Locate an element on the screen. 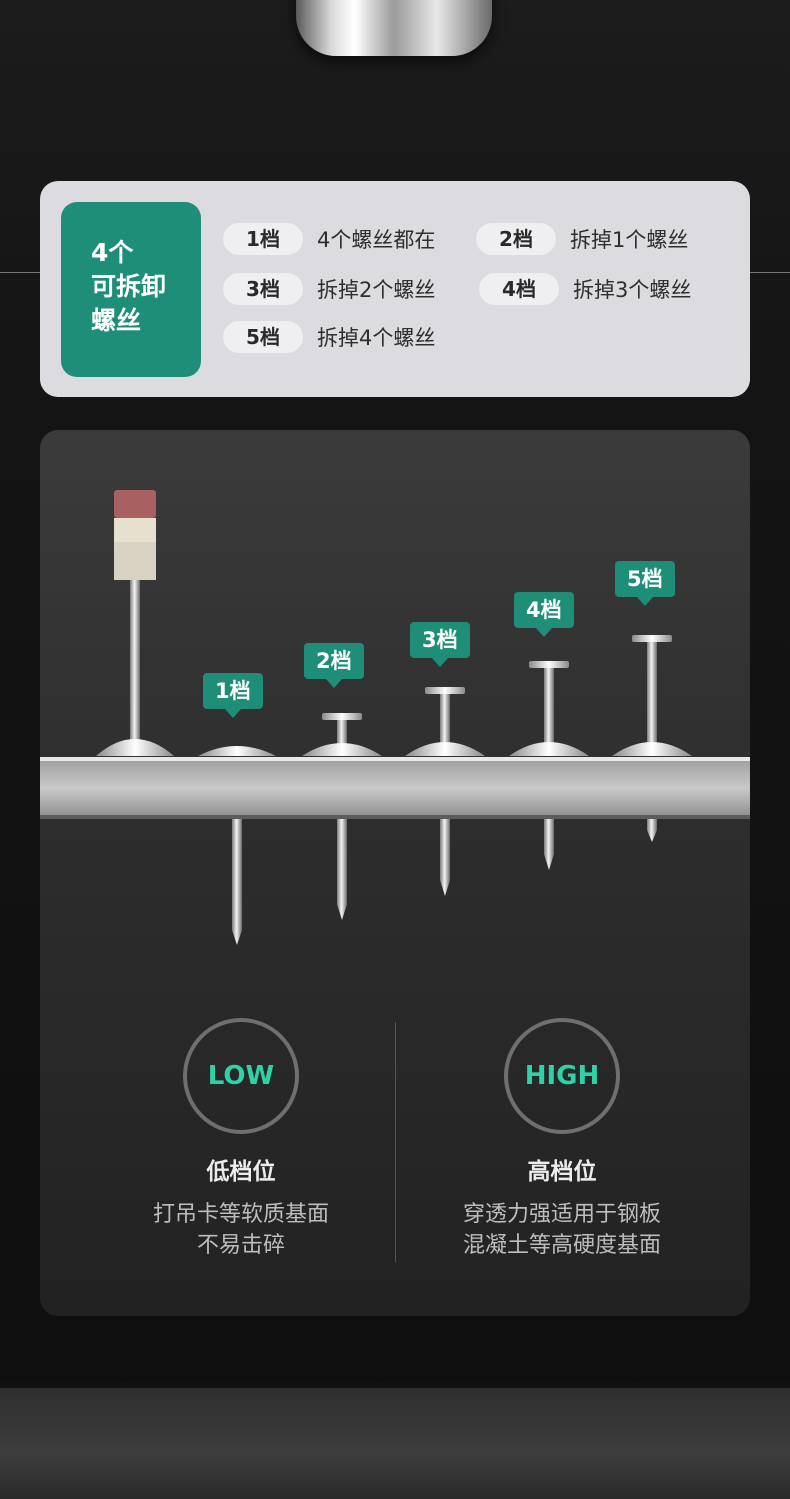  gear-desc: 拆掉1个螺丝 is located at coordinates (629, 240).